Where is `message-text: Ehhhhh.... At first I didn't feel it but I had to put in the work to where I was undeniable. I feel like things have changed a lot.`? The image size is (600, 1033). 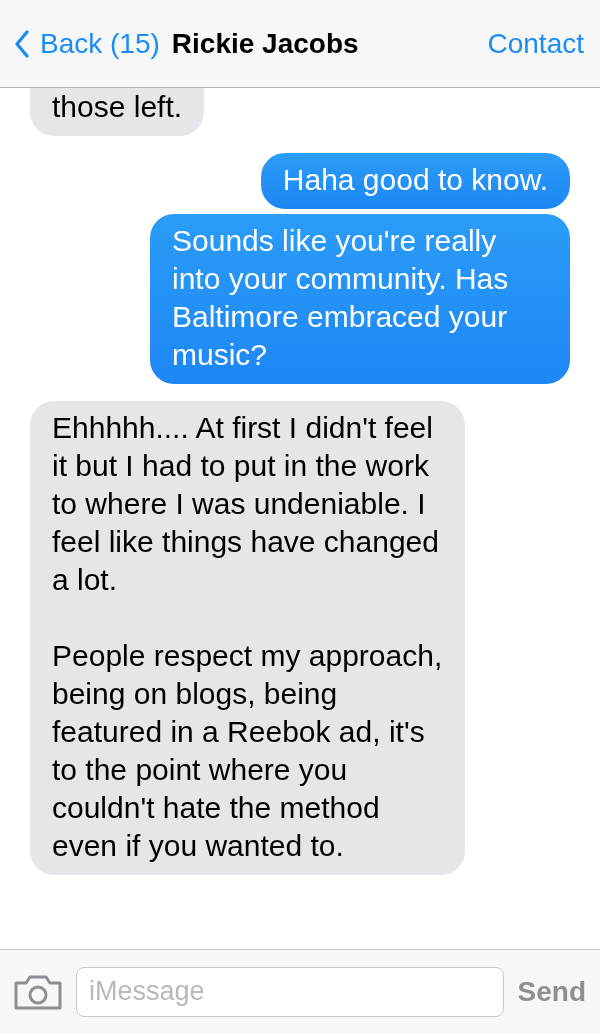 message-text: Ehhhhh.... At first I didn't feel it but I had to put in the work to where I was undeniable. I feel like things have changed a lot. is located at coordinates (246, 504).